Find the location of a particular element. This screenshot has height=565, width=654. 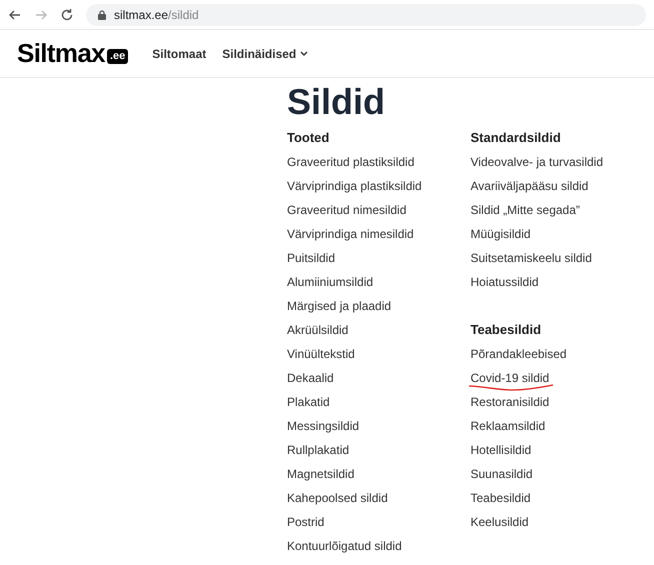

category-link: Suunasildid is located at coordinates (501, 474).